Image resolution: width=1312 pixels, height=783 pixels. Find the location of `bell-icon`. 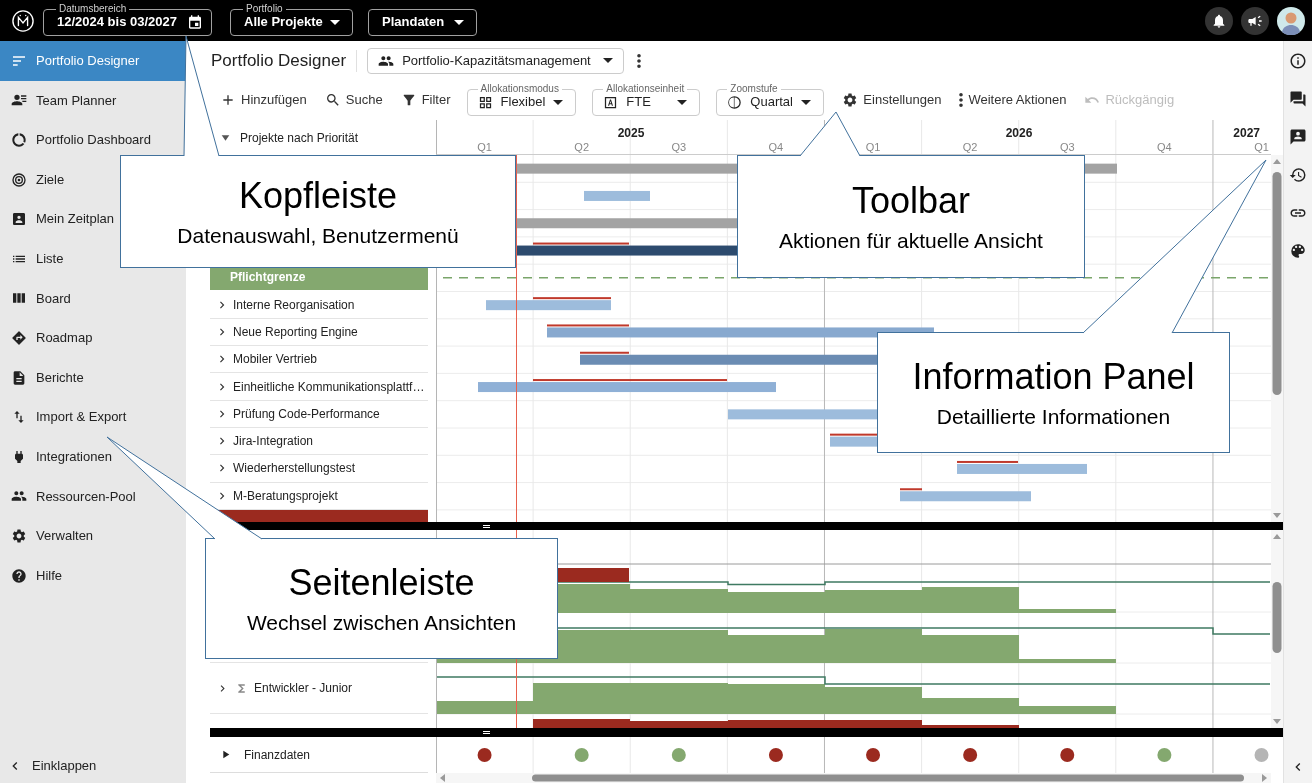

bell-icon is located at coordinates (1219, 20).